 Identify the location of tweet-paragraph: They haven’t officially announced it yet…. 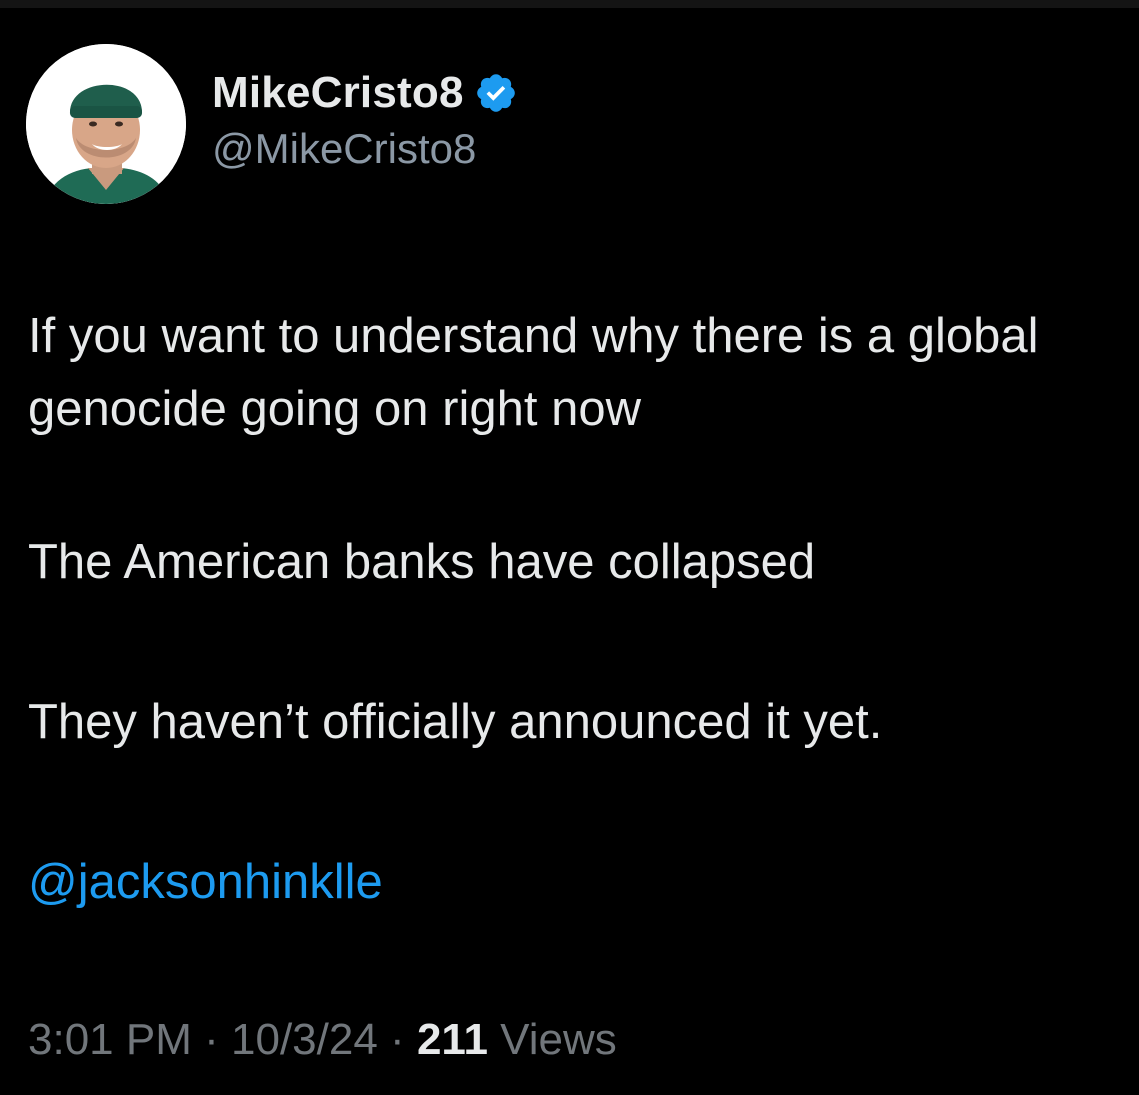
(455, 722).